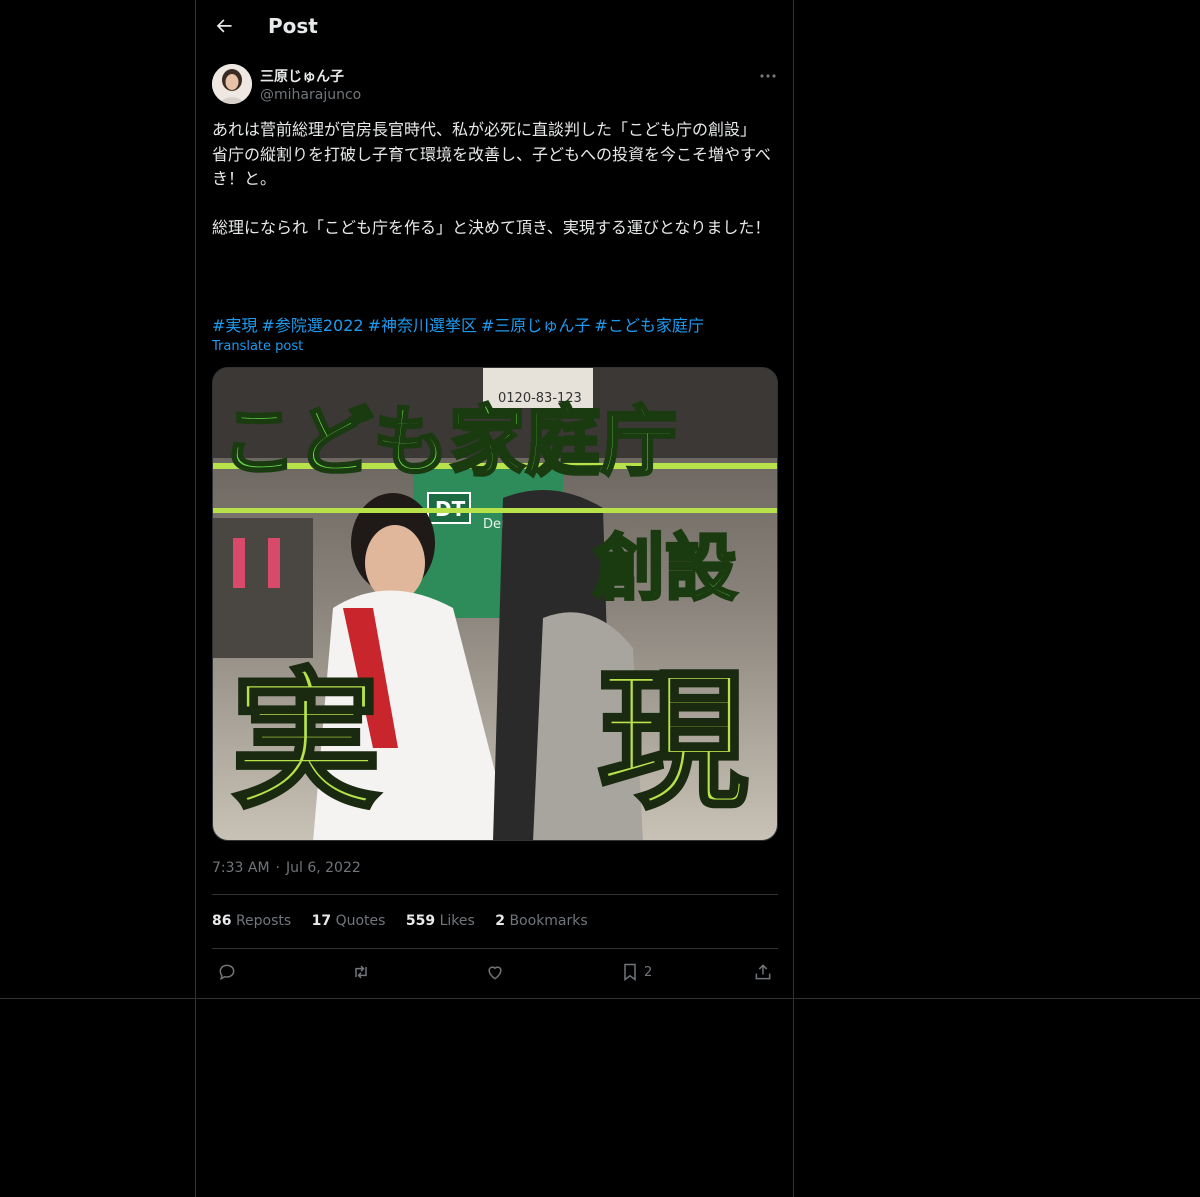 This screenshot has width=1200, height=1197. I want to click on hashtags: #実現 #参院選2022 #神奈川選挙区 #三原じゅん子 #こども家庭庁, so click(460, 324).